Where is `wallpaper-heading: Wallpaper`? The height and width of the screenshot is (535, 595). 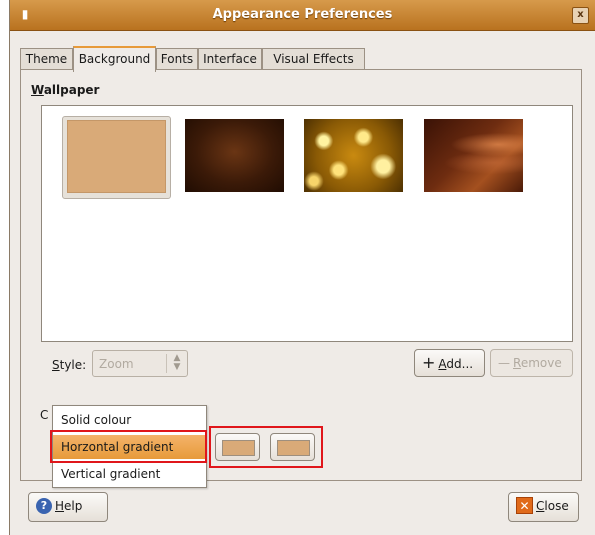 wallpaper-heading: Wallpaper is located at coordinates (65, 90).